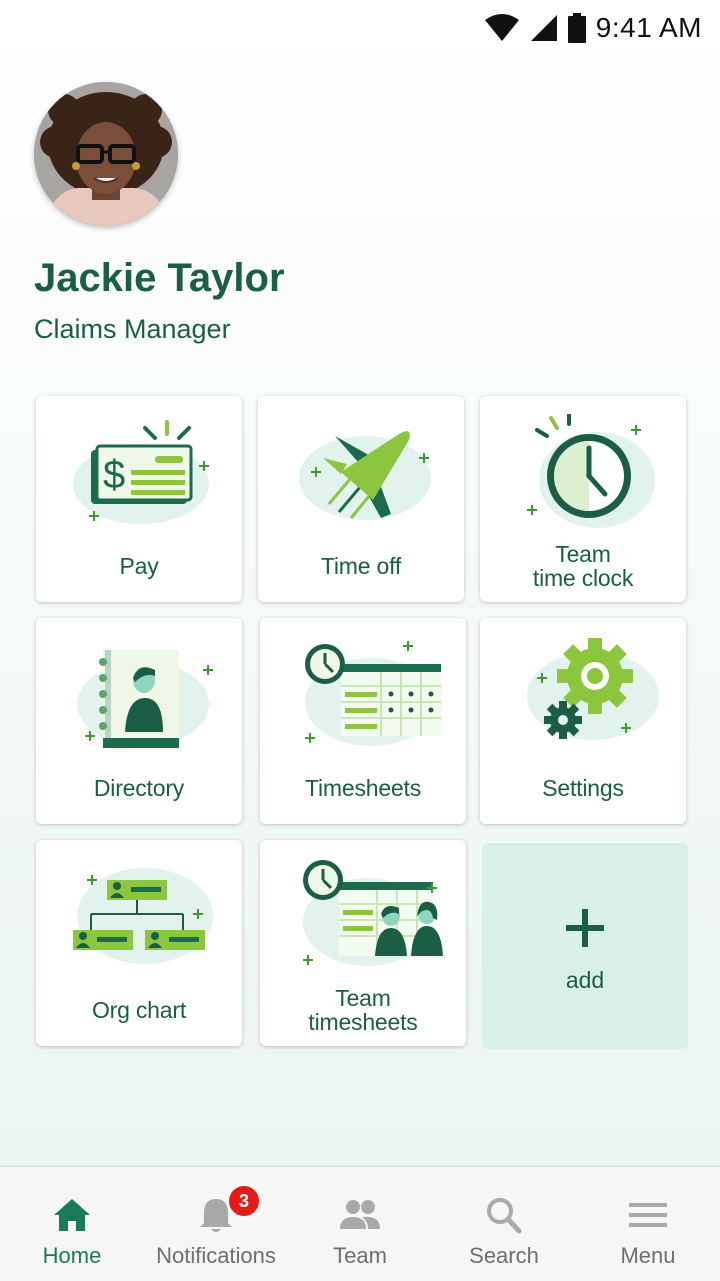 This screenshot has height=1281, width=720. What do you see at coordinates (583, 788) in the screenshot?
I see `tile-label: Settings` at bounding box center [583, 788].